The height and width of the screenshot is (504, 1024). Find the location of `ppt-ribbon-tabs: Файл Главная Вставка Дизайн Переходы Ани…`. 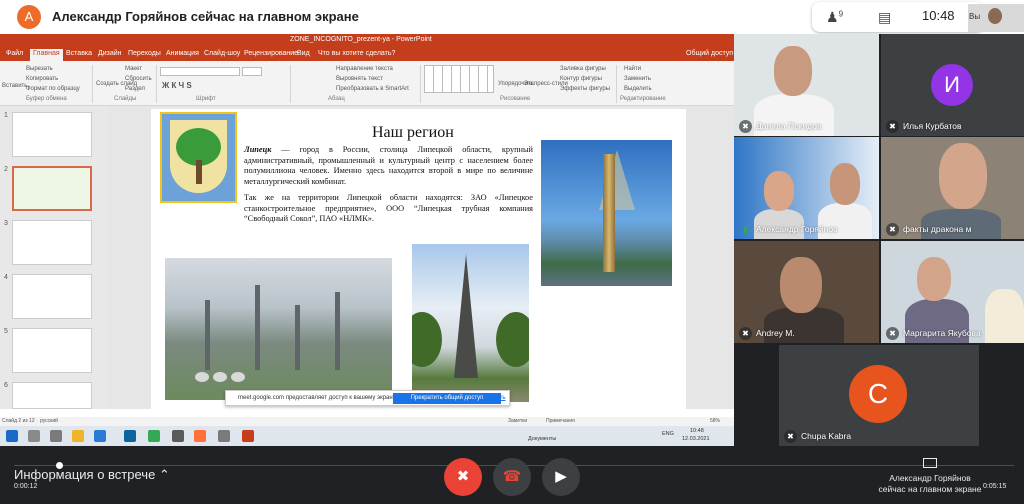

ppt-ribbon-tabs: Файл Главная Вставка Дизайн Переходы Ани… is located at coordinates (367, 54).